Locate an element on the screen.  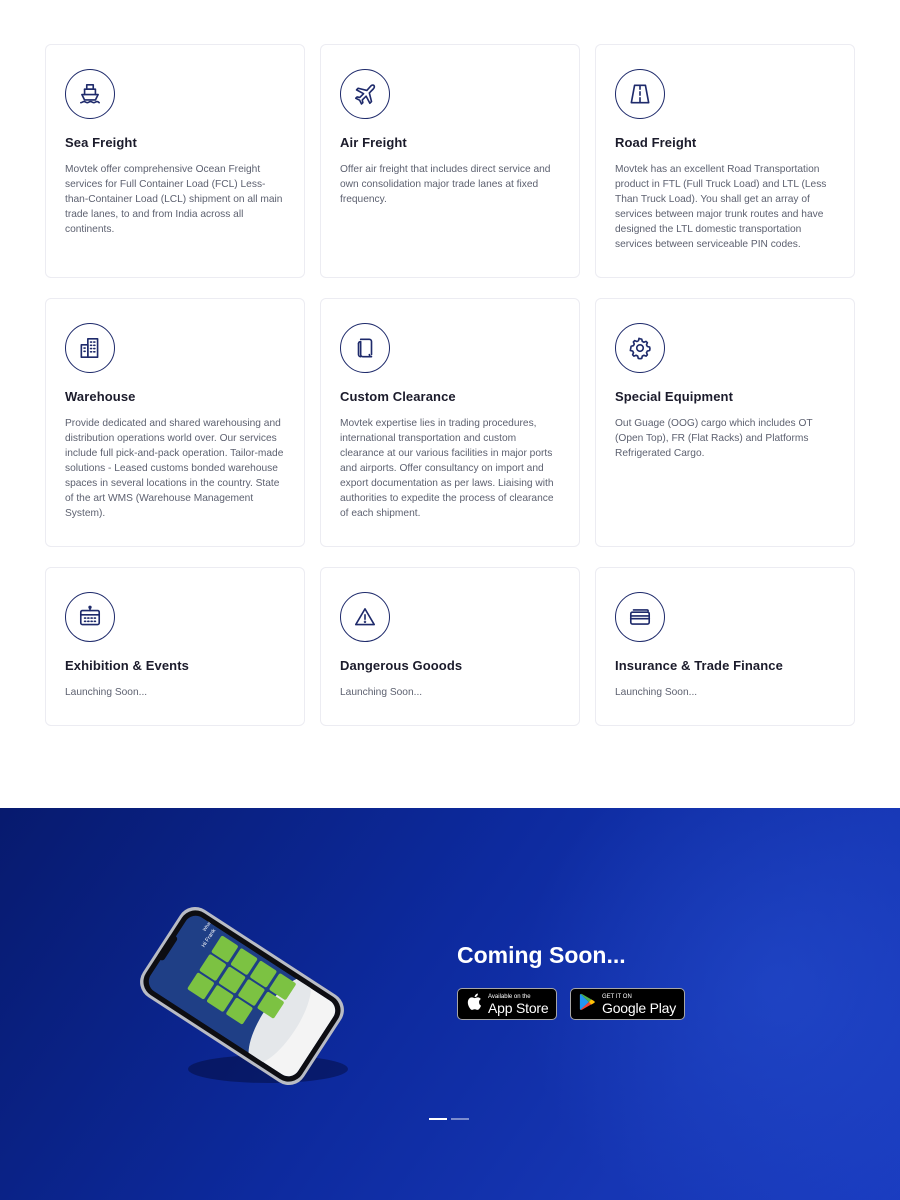
app-store-button: Available on the App Store is located at coordinates (507, 1004).